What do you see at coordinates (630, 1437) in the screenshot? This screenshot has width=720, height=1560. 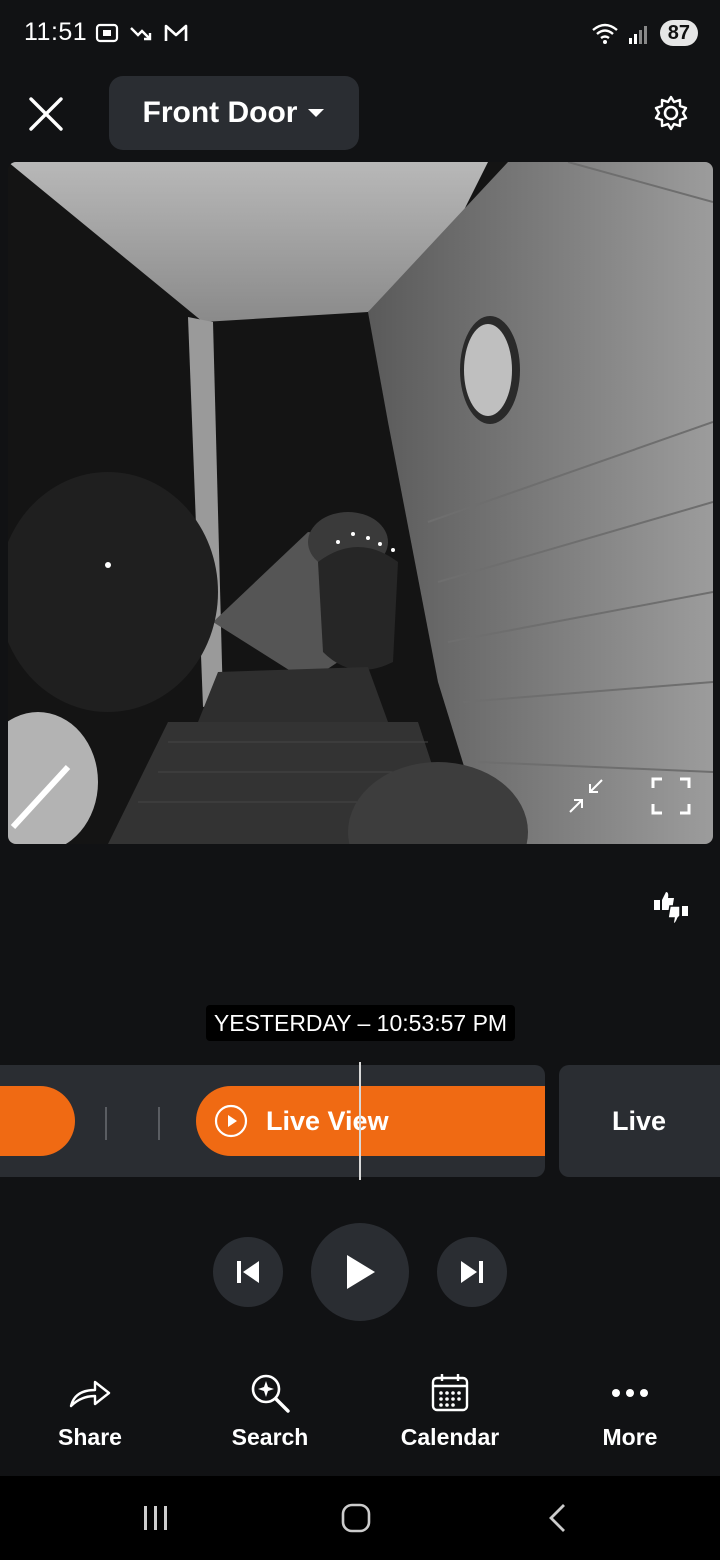 I see `more-label: More` at bounding box center [630, 1437].